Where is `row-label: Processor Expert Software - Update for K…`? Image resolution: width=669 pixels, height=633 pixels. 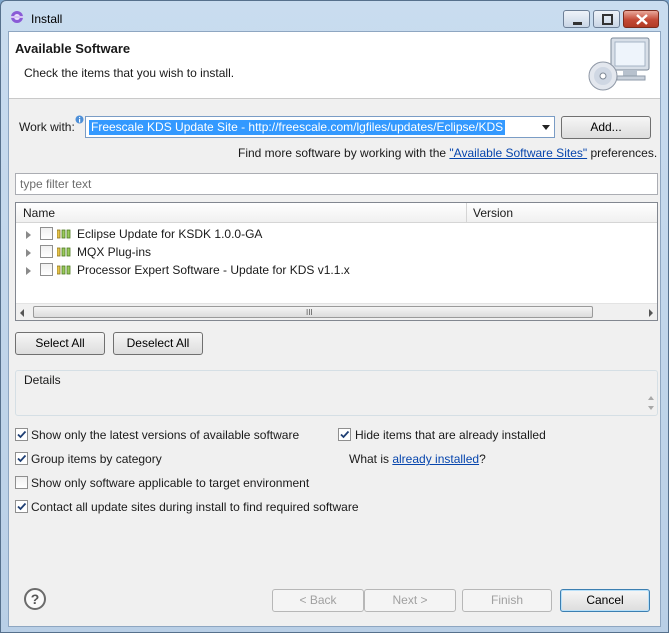
row-label: Processor Expert Software - Update for K… is located at coordinates (213, 270).